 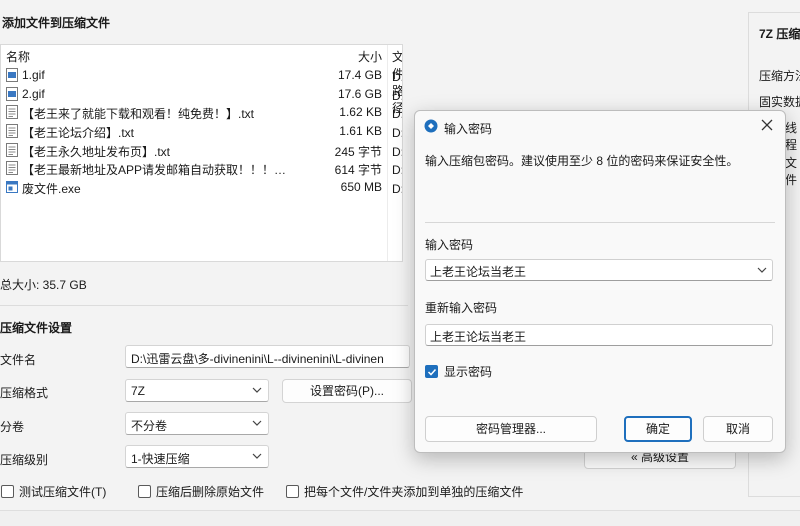 I want to click on checkbox-label: 显示密码, so click(x=468, y=372).